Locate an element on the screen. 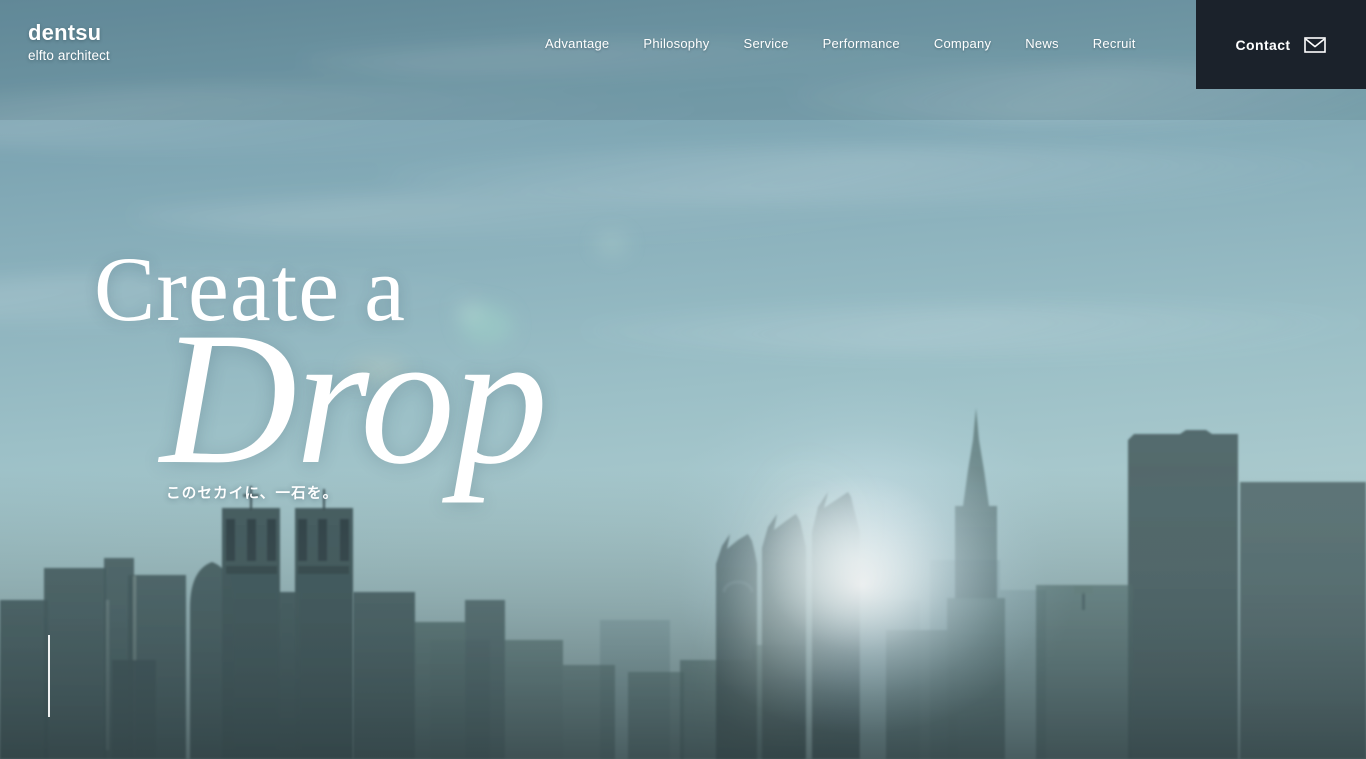 The height and width of the screenshot is (759, 1366). nav-item-recruit: Recruit is located at coordinates (1114, 43).